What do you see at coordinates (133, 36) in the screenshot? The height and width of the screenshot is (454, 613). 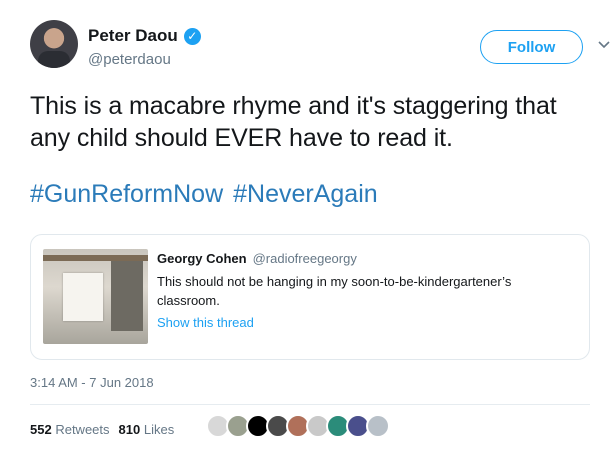 I see `author-name: Peter Daou` at bounding box center [133, 36].